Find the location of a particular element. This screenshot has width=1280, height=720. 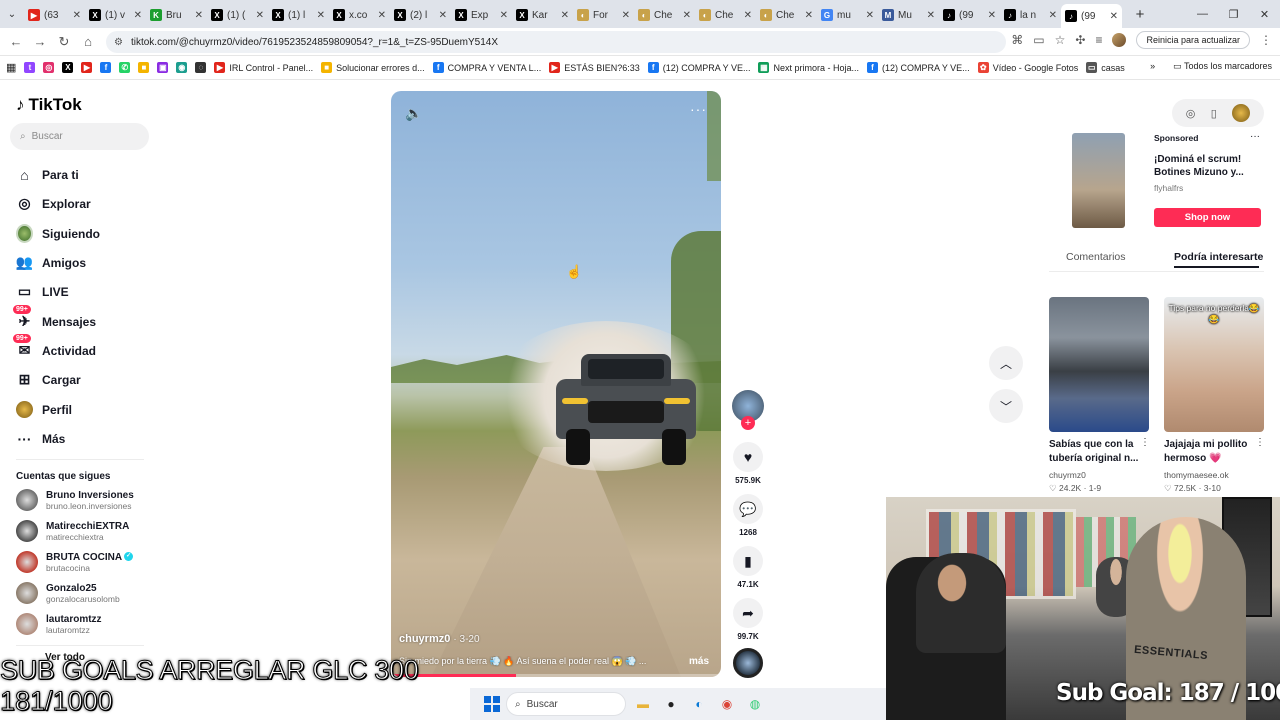

bookmark-item: ▣ is located at coordinates (163, 67).